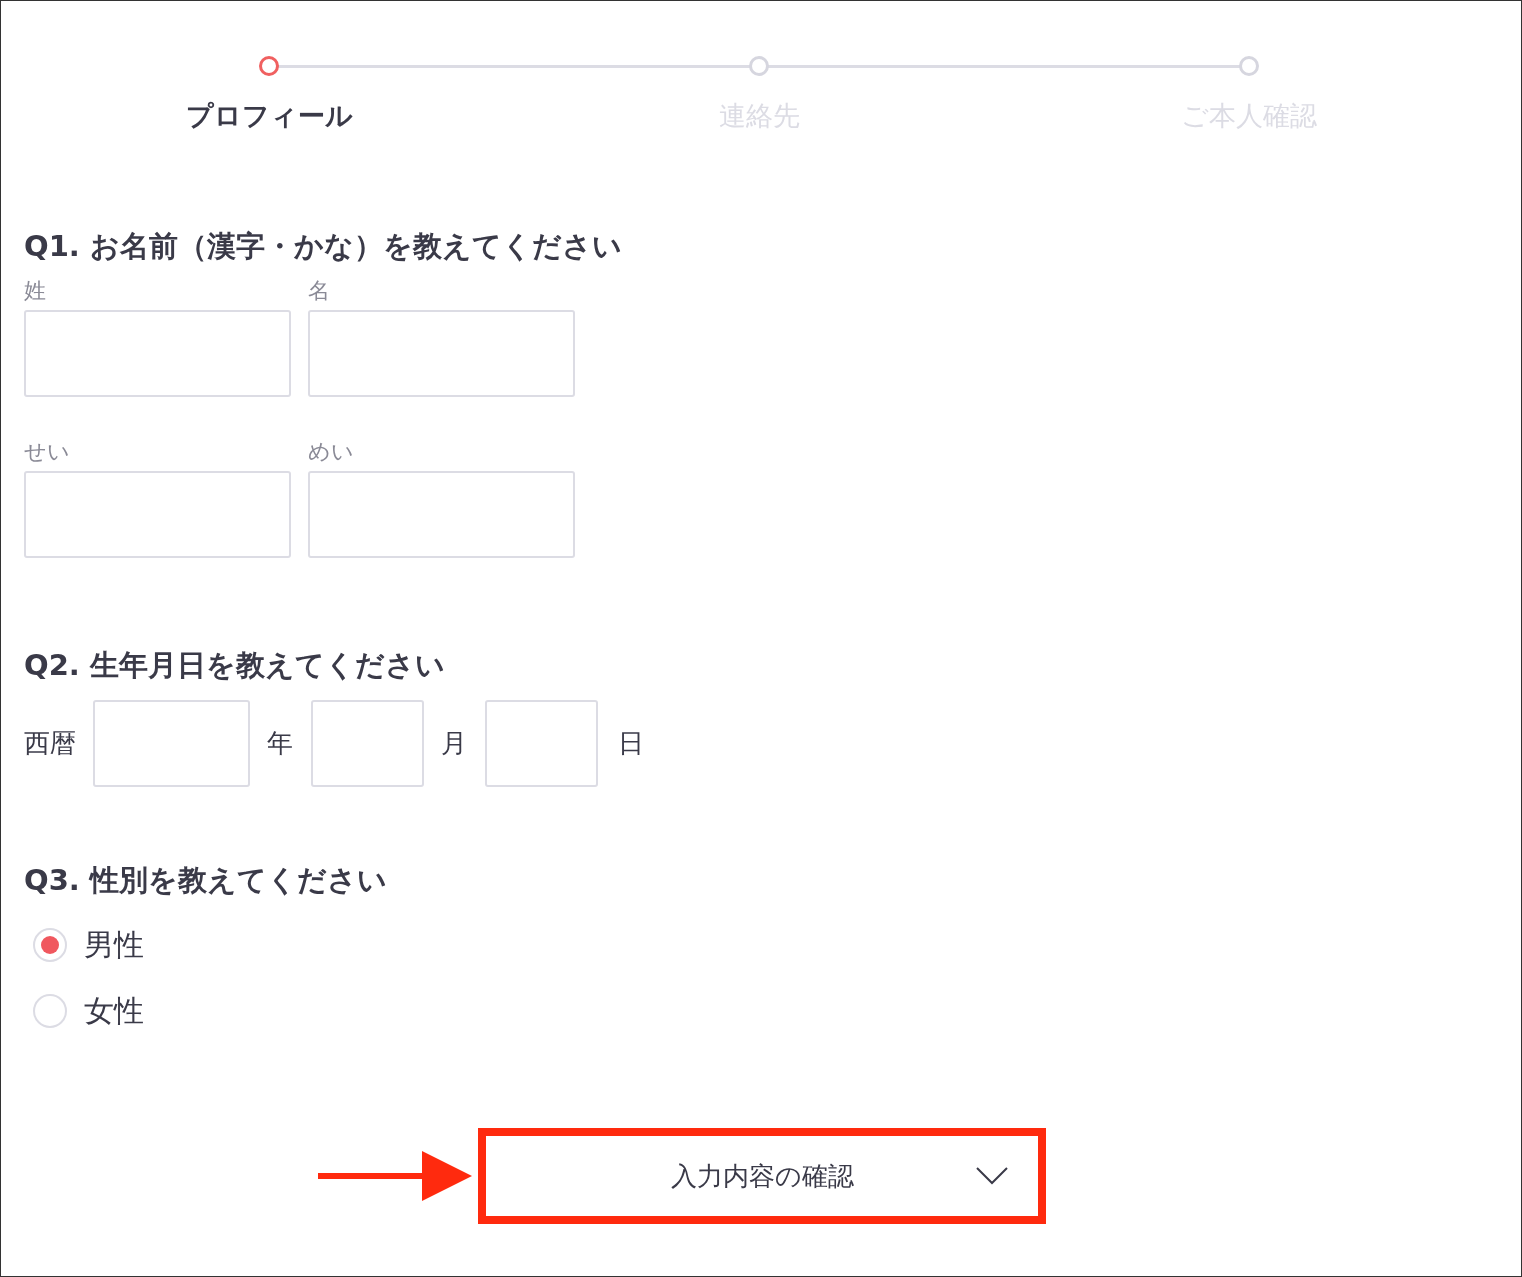 Image resolution: width=1522 pixels, height=1277 pixels. Describe the element at coordinates (206, 880) in the screenshot. I see `question-title: Q3. 性別を教えてください` at that location.